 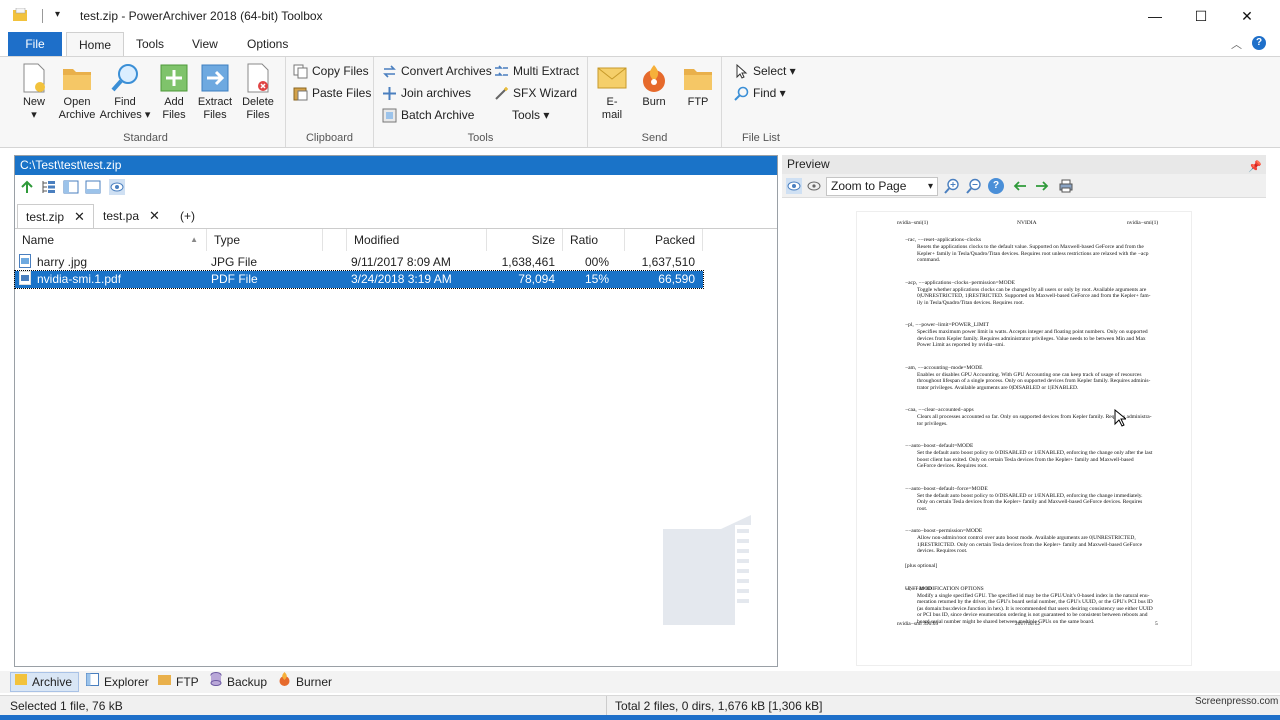 I want to click on batch-icon, so click(x=389, y=115).